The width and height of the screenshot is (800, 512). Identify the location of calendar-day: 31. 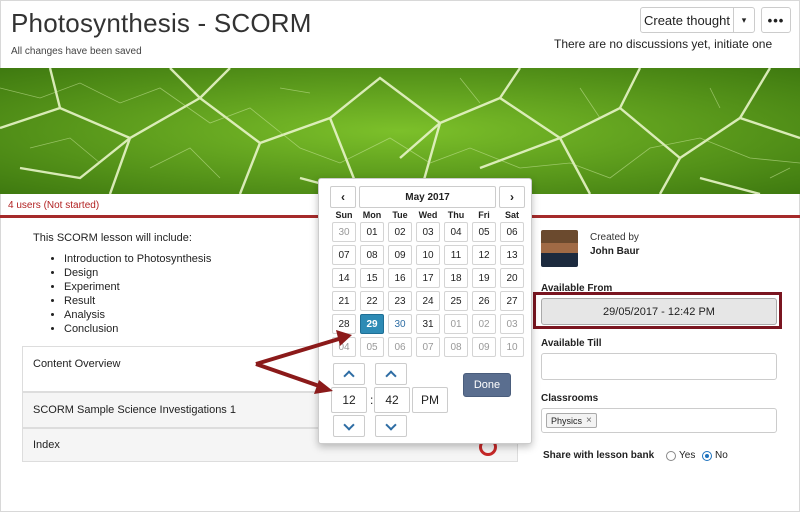
(428, 324).